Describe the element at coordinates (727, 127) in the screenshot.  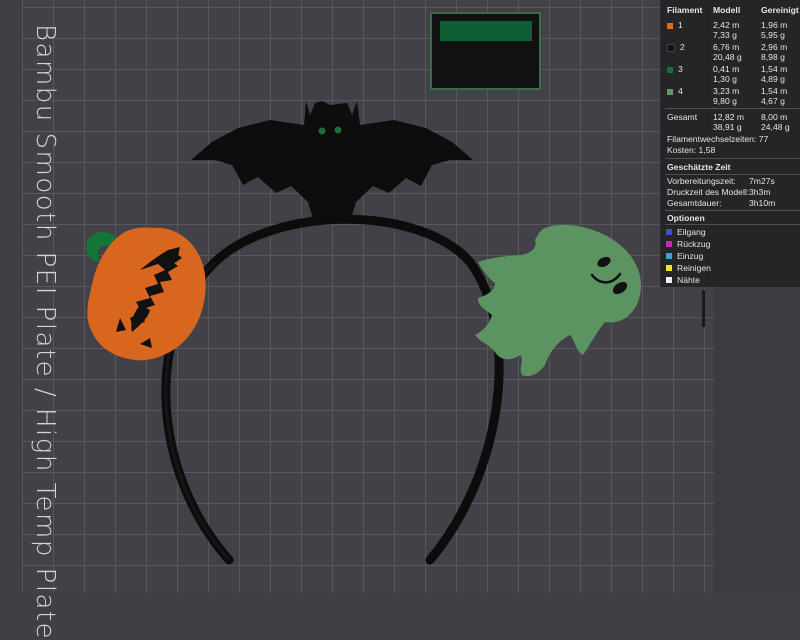
I see `total-model-weight: 38,91 g` at that location.